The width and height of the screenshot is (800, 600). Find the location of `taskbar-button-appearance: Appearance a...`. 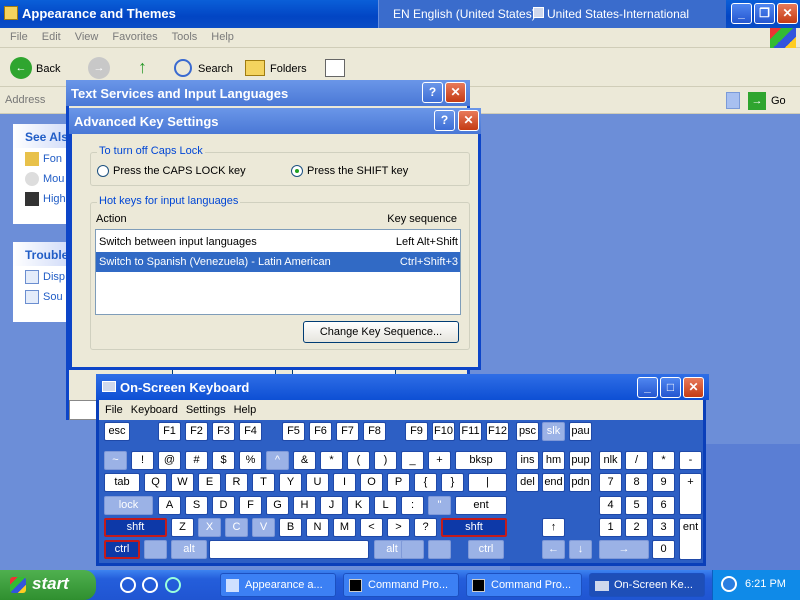

taskbar-button-appearance: Appearance a... is located at coordinates (278, 585).